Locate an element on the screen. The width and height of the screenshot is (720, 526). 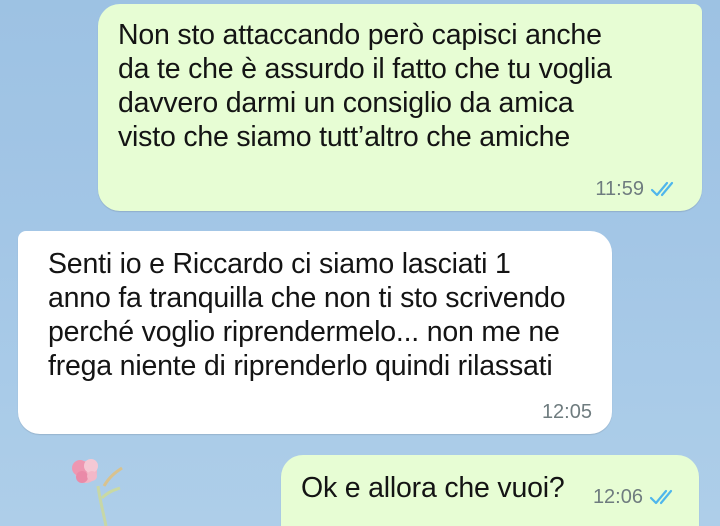
message-meta: 12:06 is located at coordinates (636, 497).